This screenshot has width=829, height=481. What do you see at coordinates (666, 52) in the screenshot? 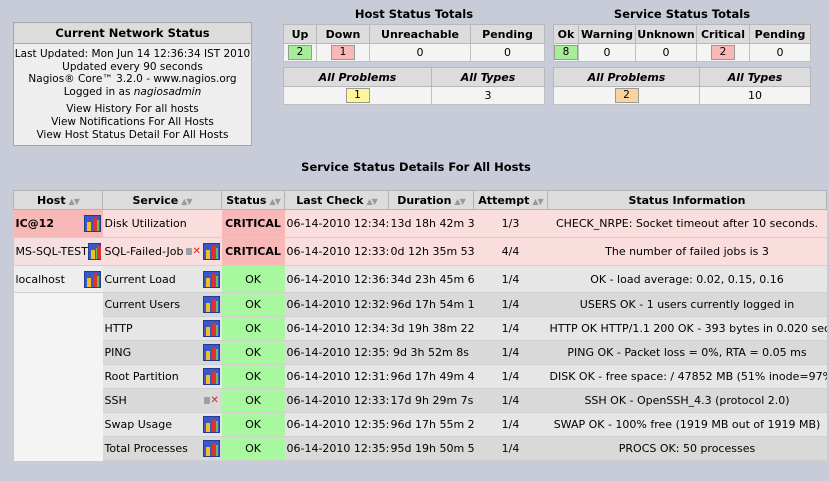
I see `service-unknown-count: 0` at bounding box center [666, 52].